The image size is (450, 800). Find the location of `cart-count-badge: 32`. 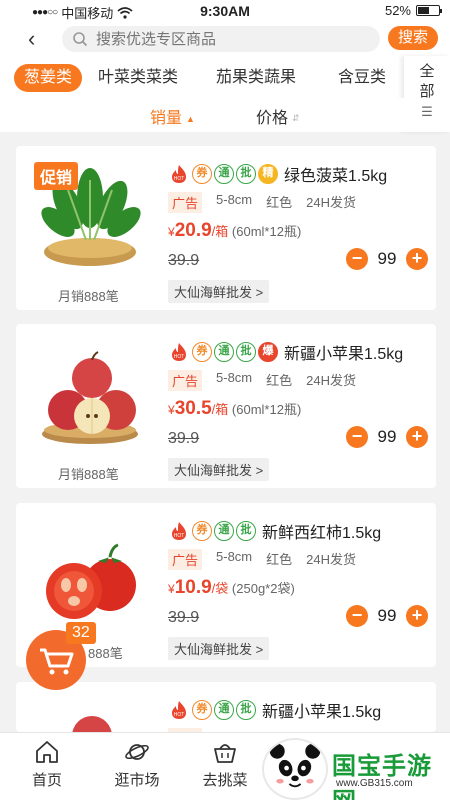

cart-count-badge: 32 is located at coordinates (81, 633).